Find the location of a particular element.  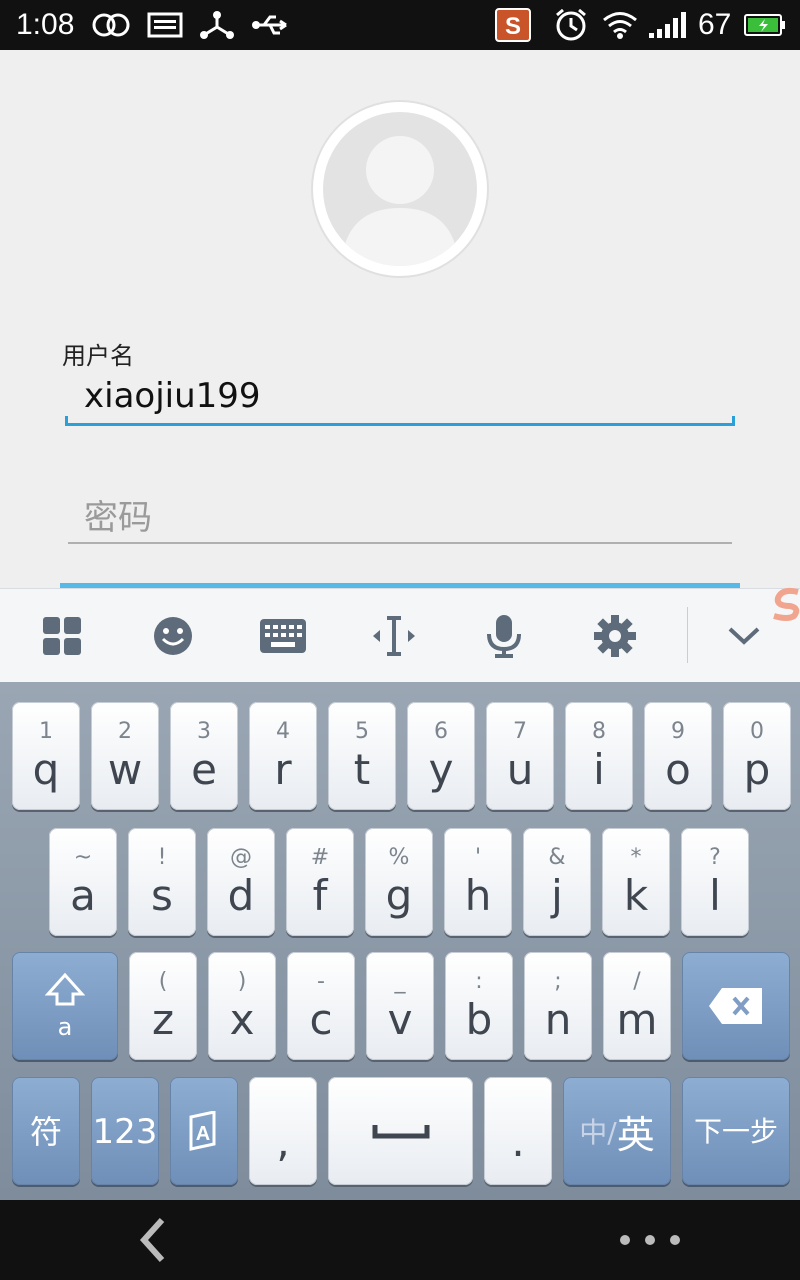

key-secondary-label: ( is located at coordinates (163, 981).